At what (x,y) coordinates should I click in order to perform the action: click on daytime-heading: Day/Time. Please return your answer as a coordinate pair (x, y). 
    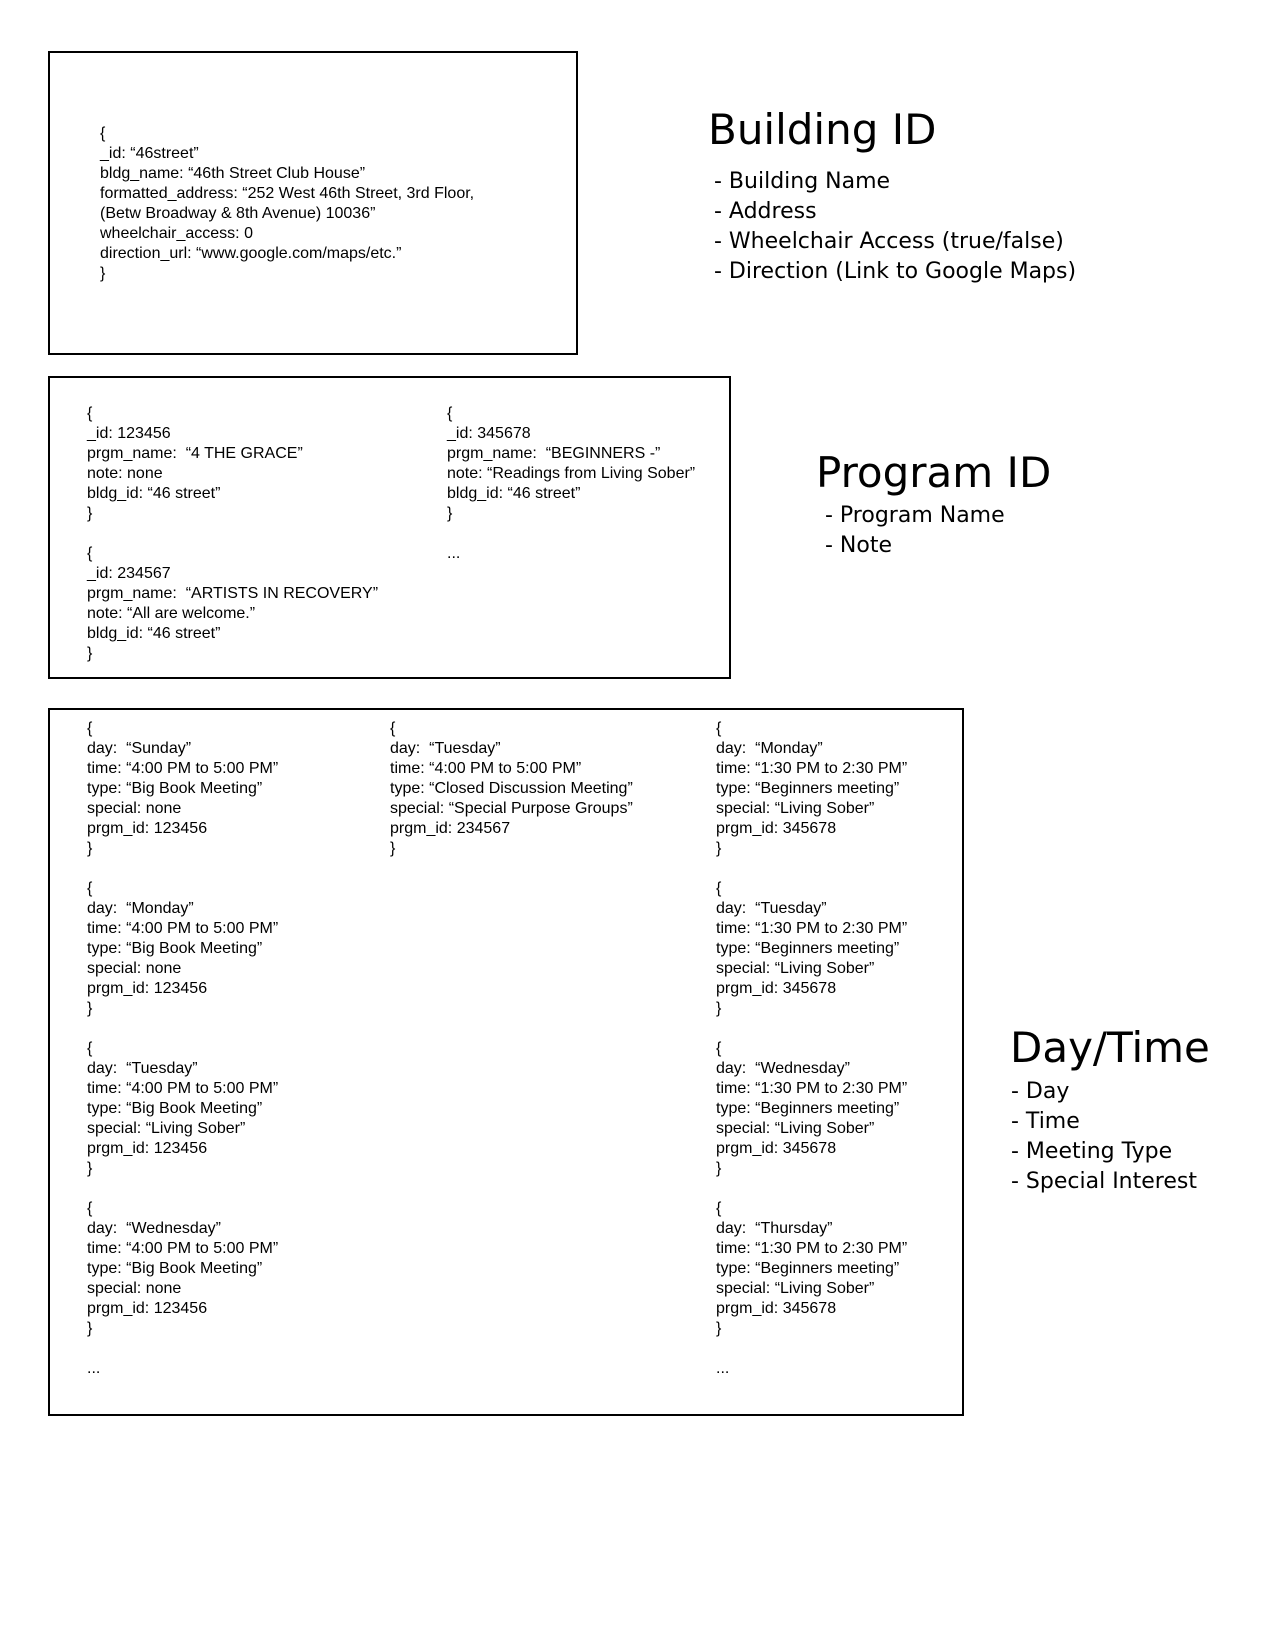
    Looking at the image, I should click on (1110, 1047).